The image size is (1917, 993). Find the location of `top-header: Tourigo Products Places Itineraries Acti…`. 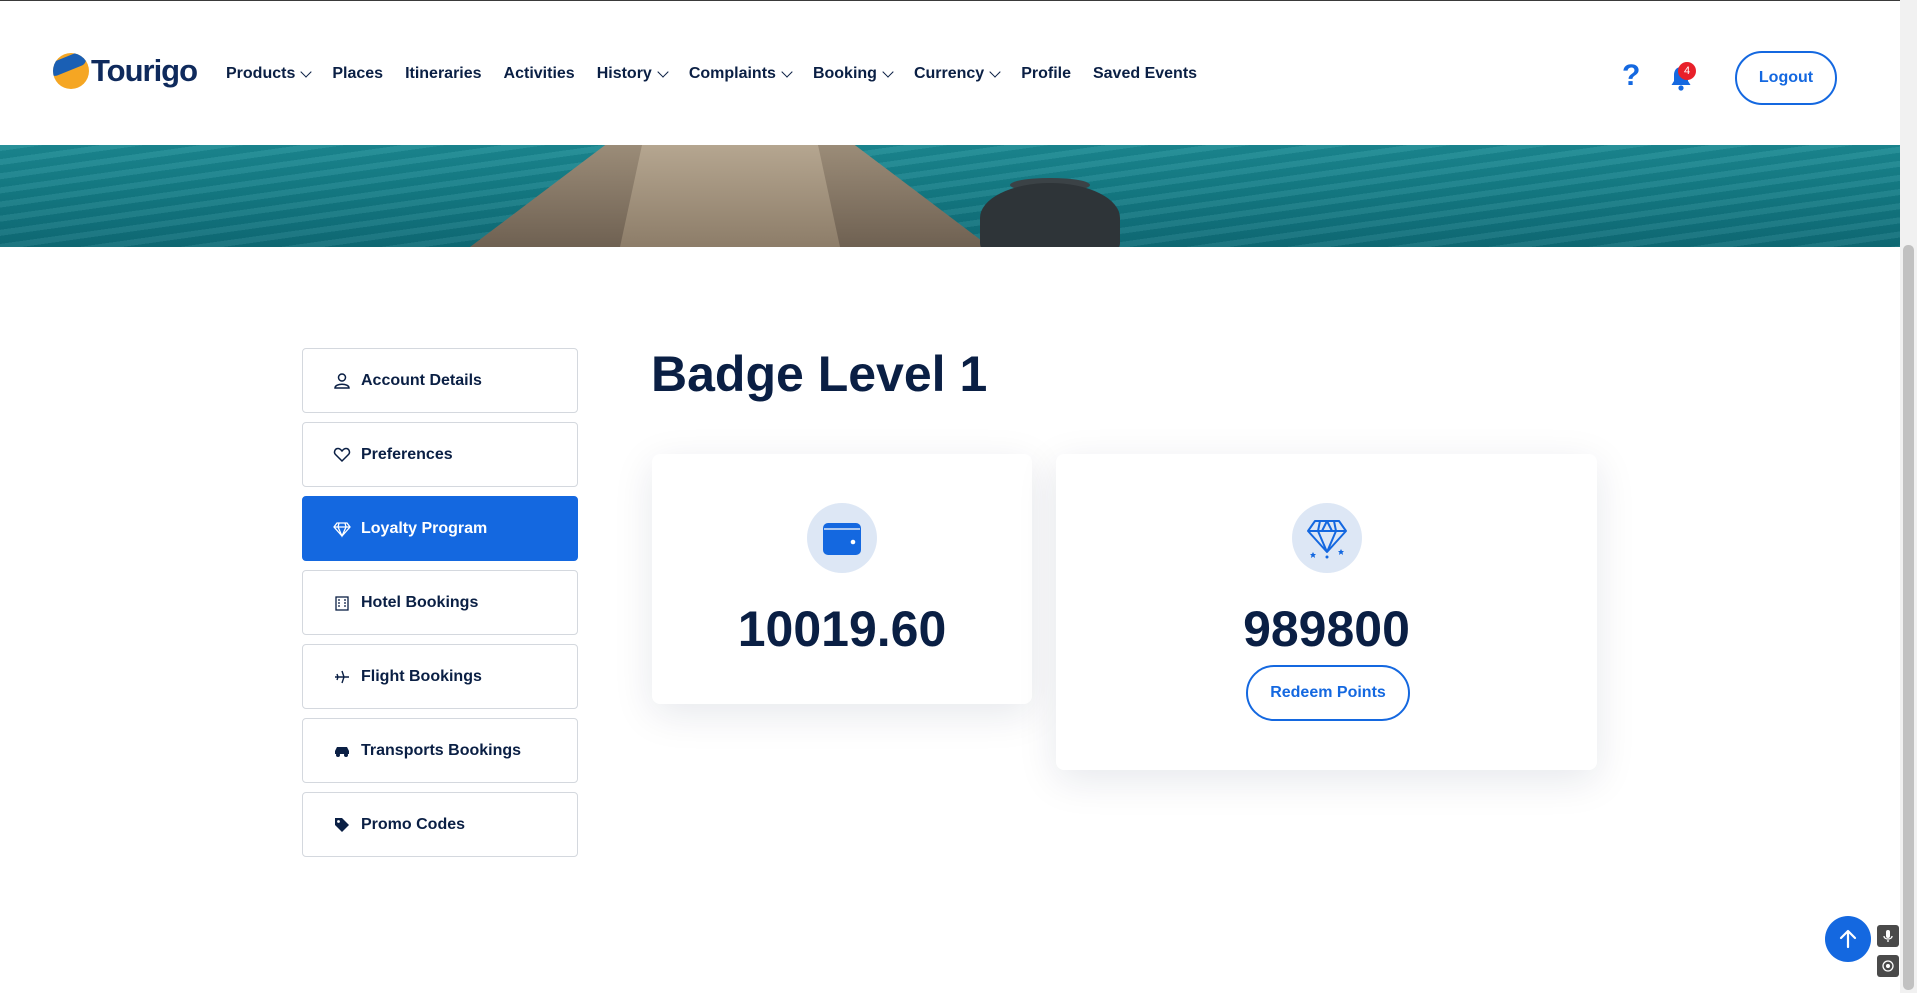

top-header: Tourigo Products Places Itineraries Acti… is located at coordinates (950, 72).